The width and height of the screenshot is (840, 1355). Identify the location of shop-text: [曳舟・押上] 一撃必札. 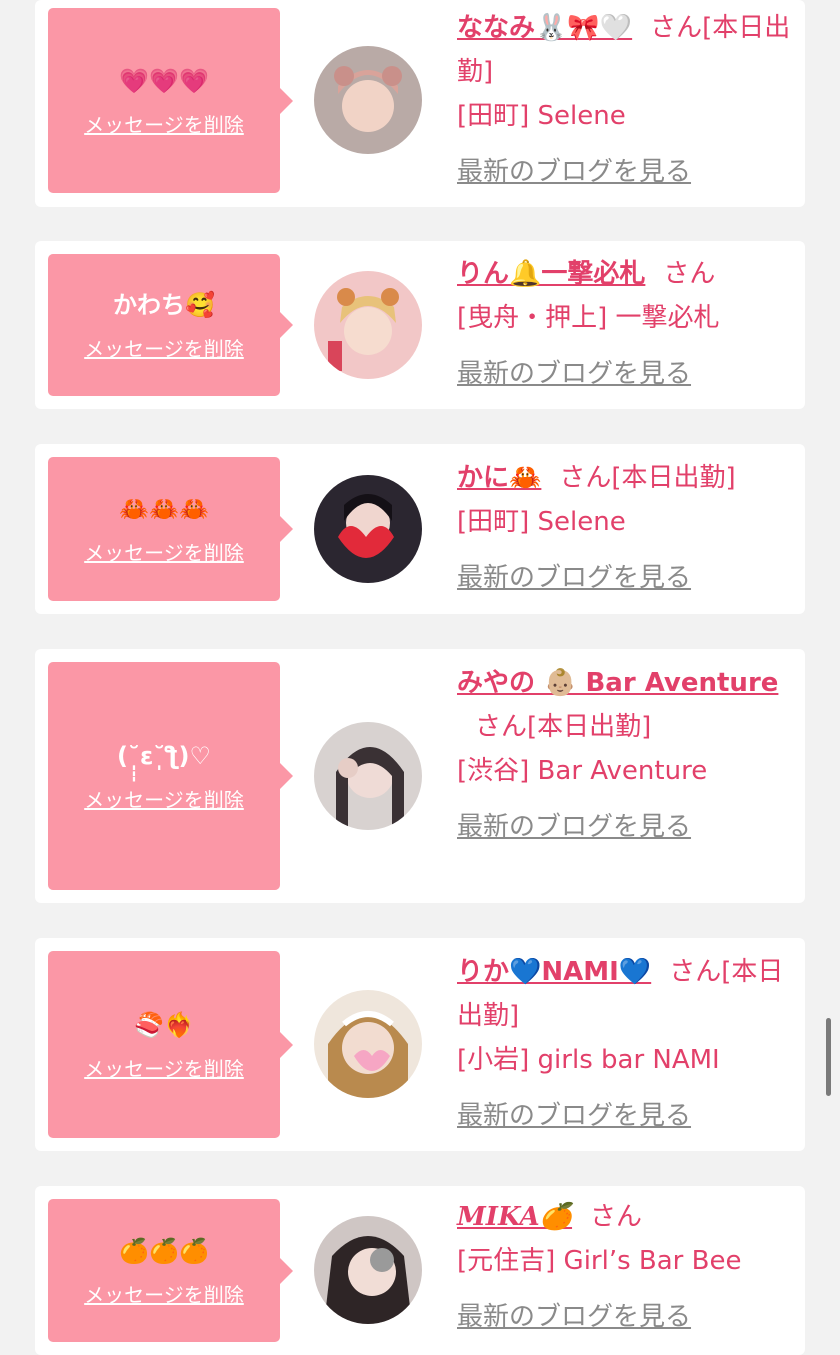
(588, 318).